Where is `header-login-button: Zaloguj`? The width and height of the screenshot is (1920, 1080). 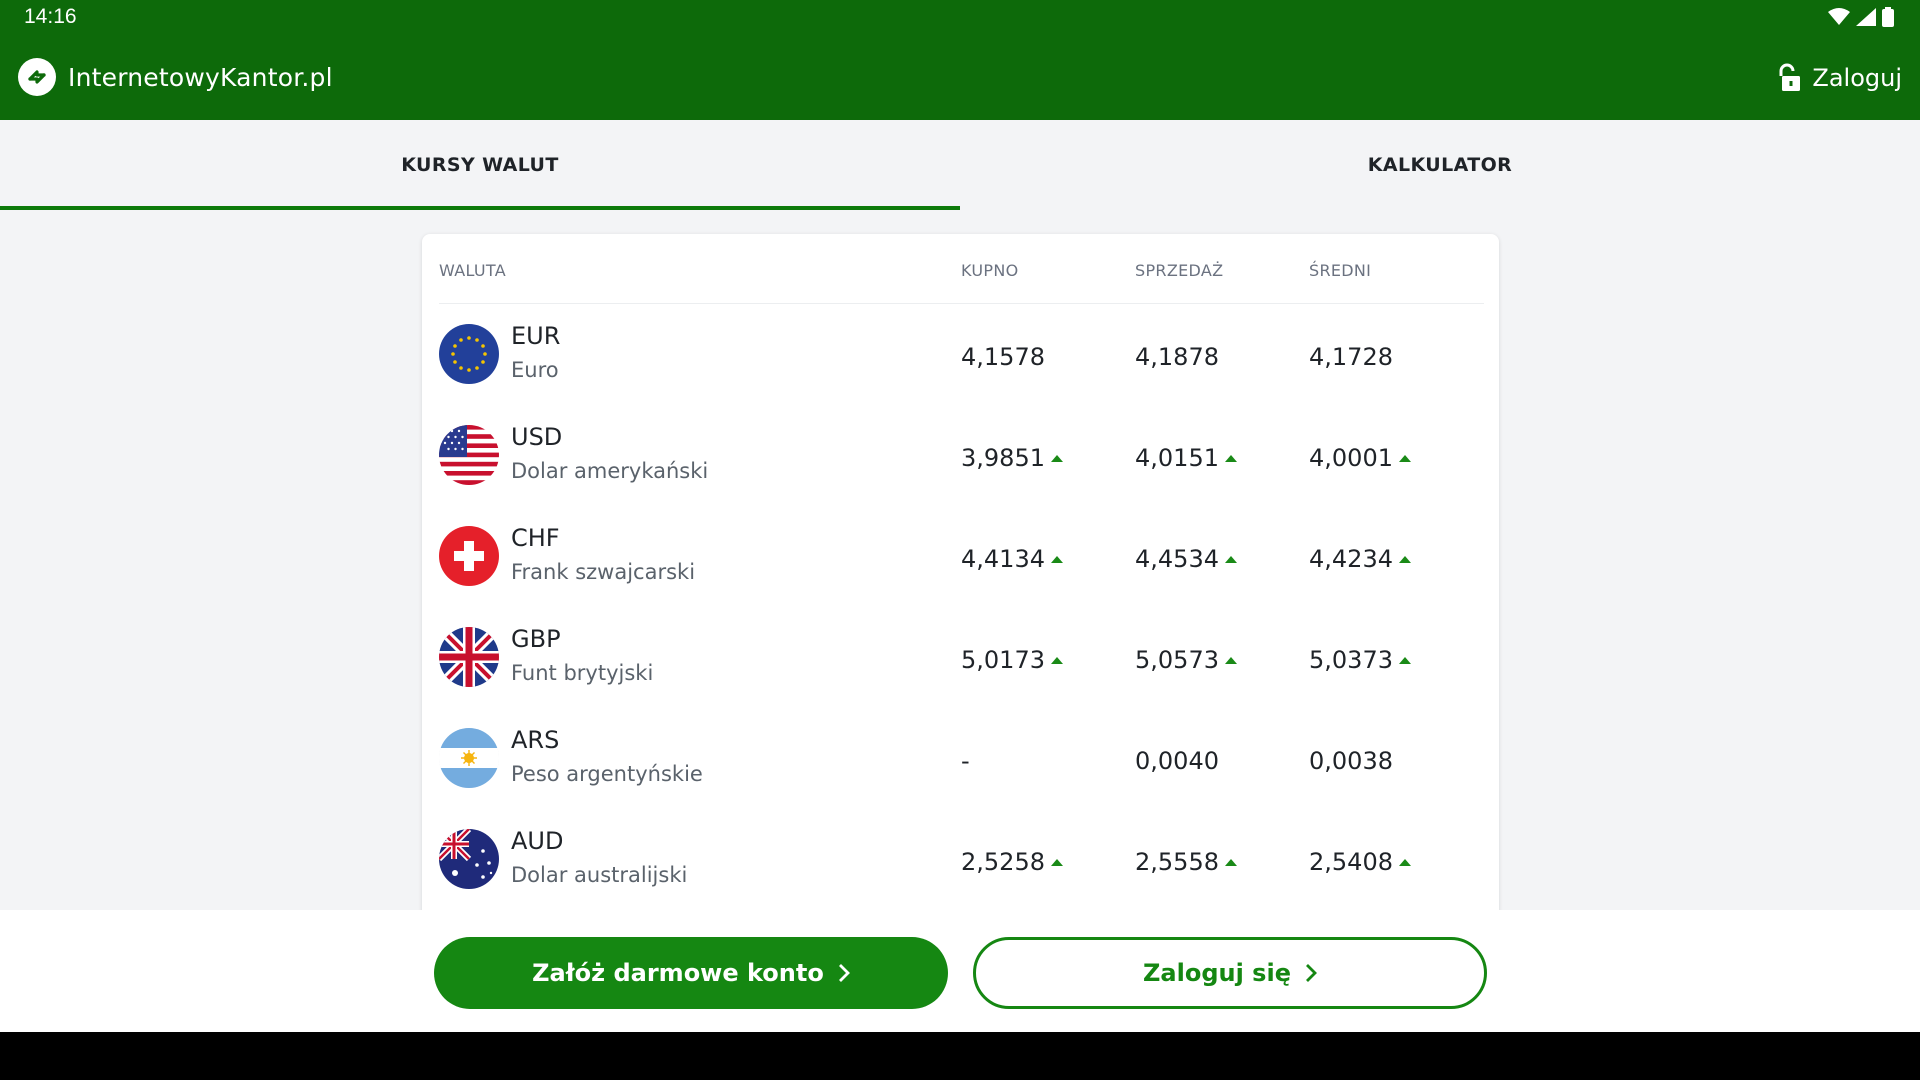
header-login-button: Zaloguj is located at coordinates (1839, 78).